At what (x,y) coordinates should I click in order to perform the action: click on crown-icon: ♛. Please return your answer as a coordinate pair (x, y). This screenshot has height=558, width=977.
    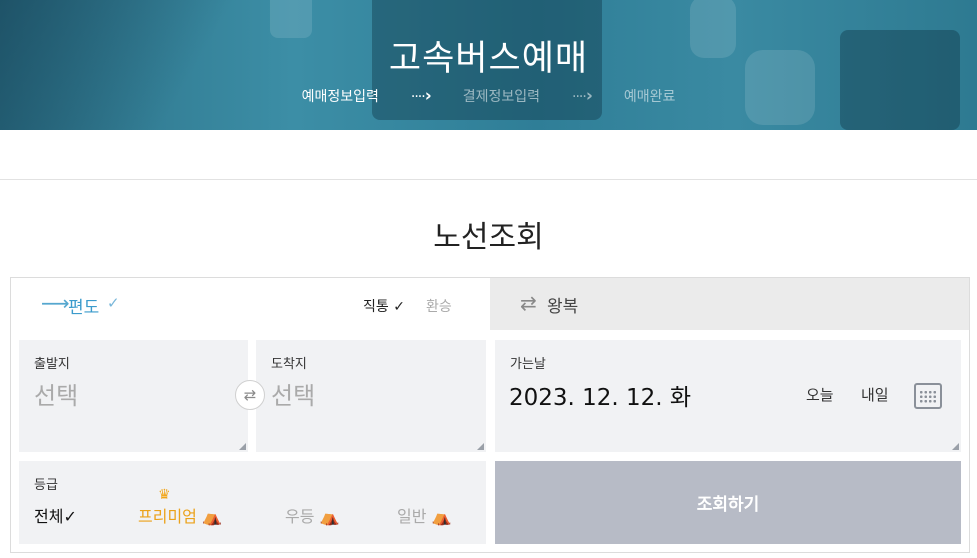
    Looking at the image, I should click on (164, 495).